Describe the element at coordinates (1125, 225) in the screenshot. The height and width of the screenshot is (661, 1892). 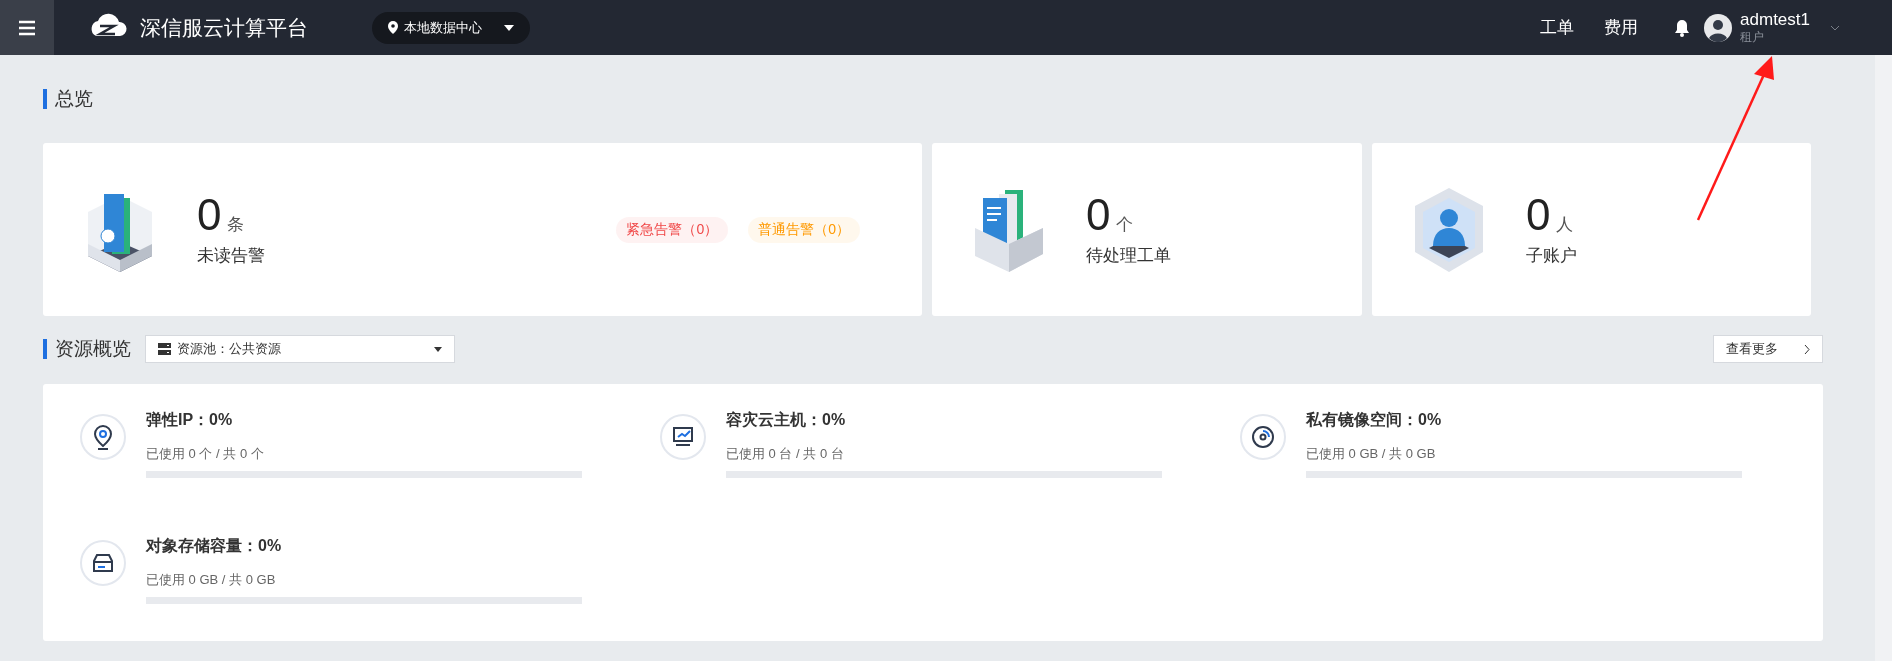
I see `count-unit: 个` at that location.